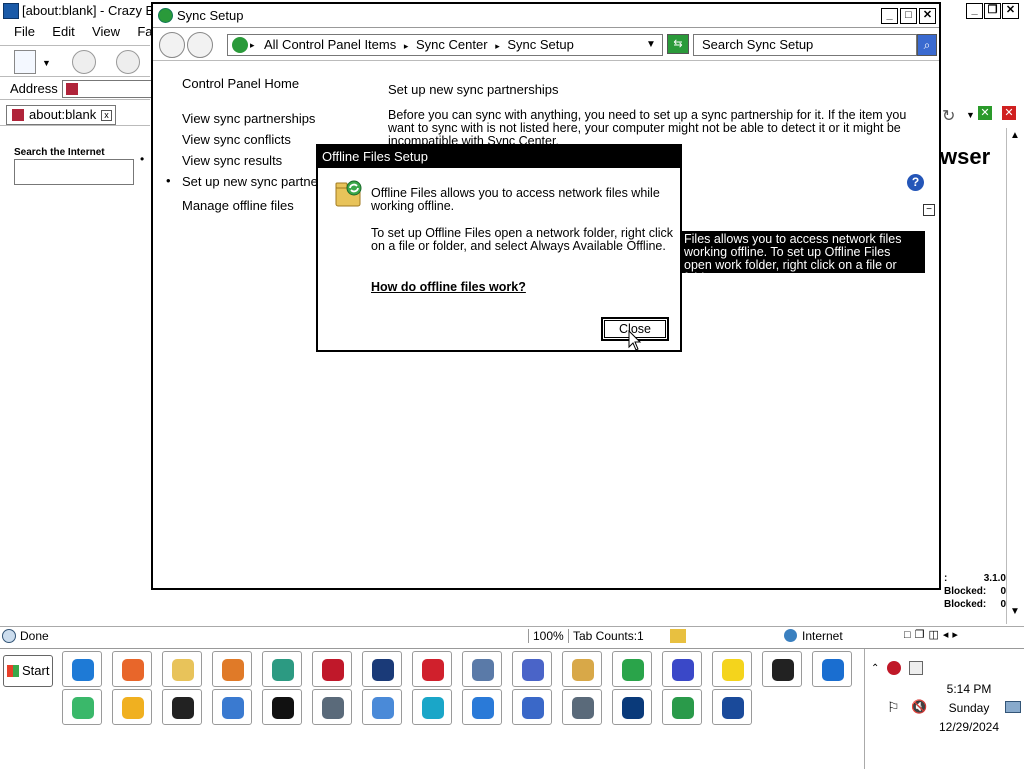 The height and width of the screenshot is (769, 1024). Describe the element at coordinates (915, 182) in the screenshot. I see `help-icon: ?` at that location.